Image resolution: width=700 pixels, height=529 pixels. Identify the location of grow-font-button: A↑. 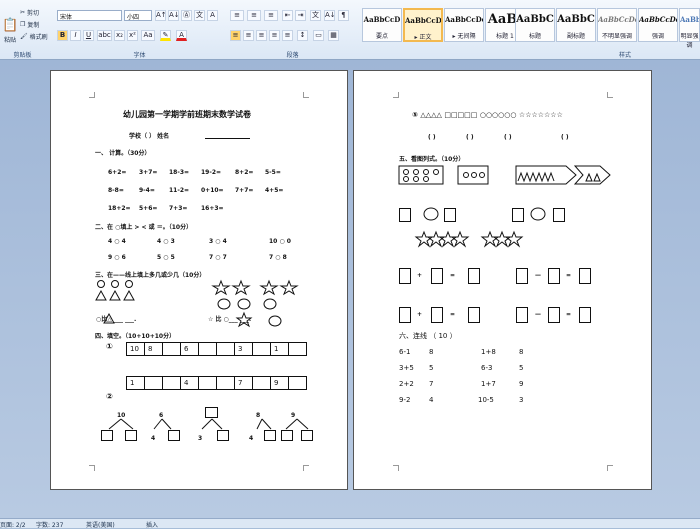
(161, 15).